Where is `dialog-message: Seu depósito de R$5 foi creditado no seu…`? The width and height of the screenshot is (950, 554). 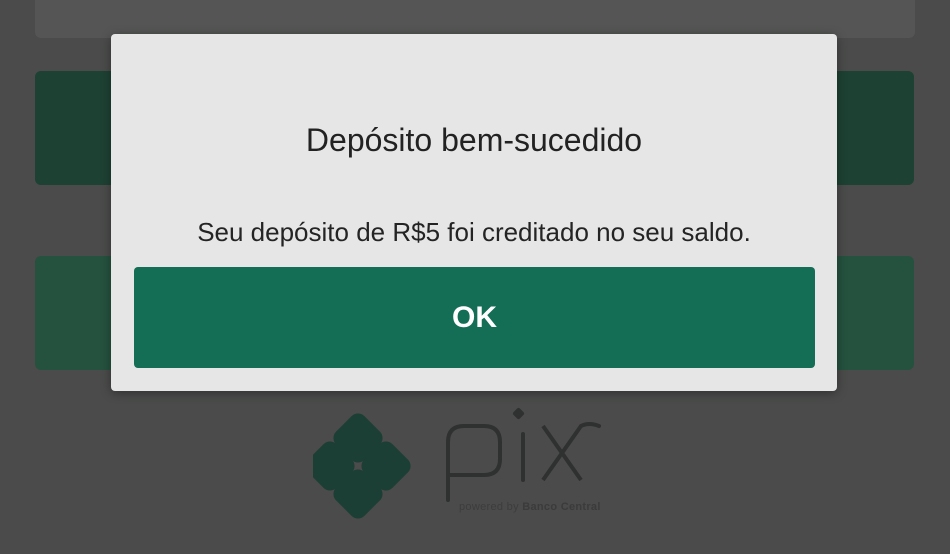 dialog-message: Seu depósito de R$5 foi creditado no seu… is located at coordinates (474, 232).